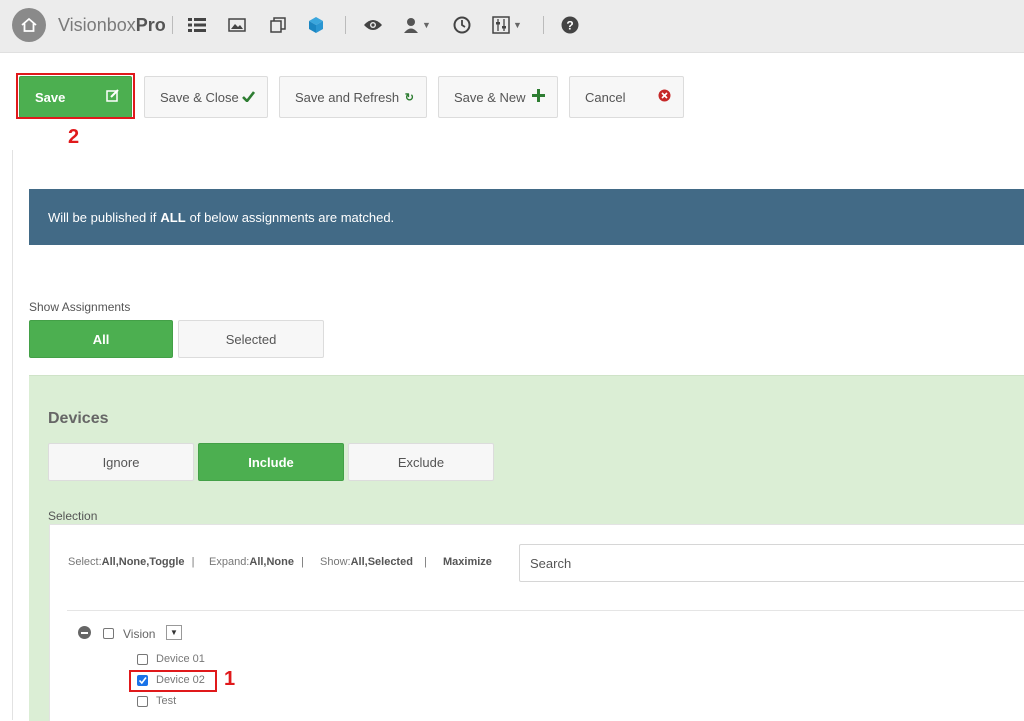  Describe the element at coordinates (382, 562) in the screenshot. I see `show-options-link: All,Selected` at that location.